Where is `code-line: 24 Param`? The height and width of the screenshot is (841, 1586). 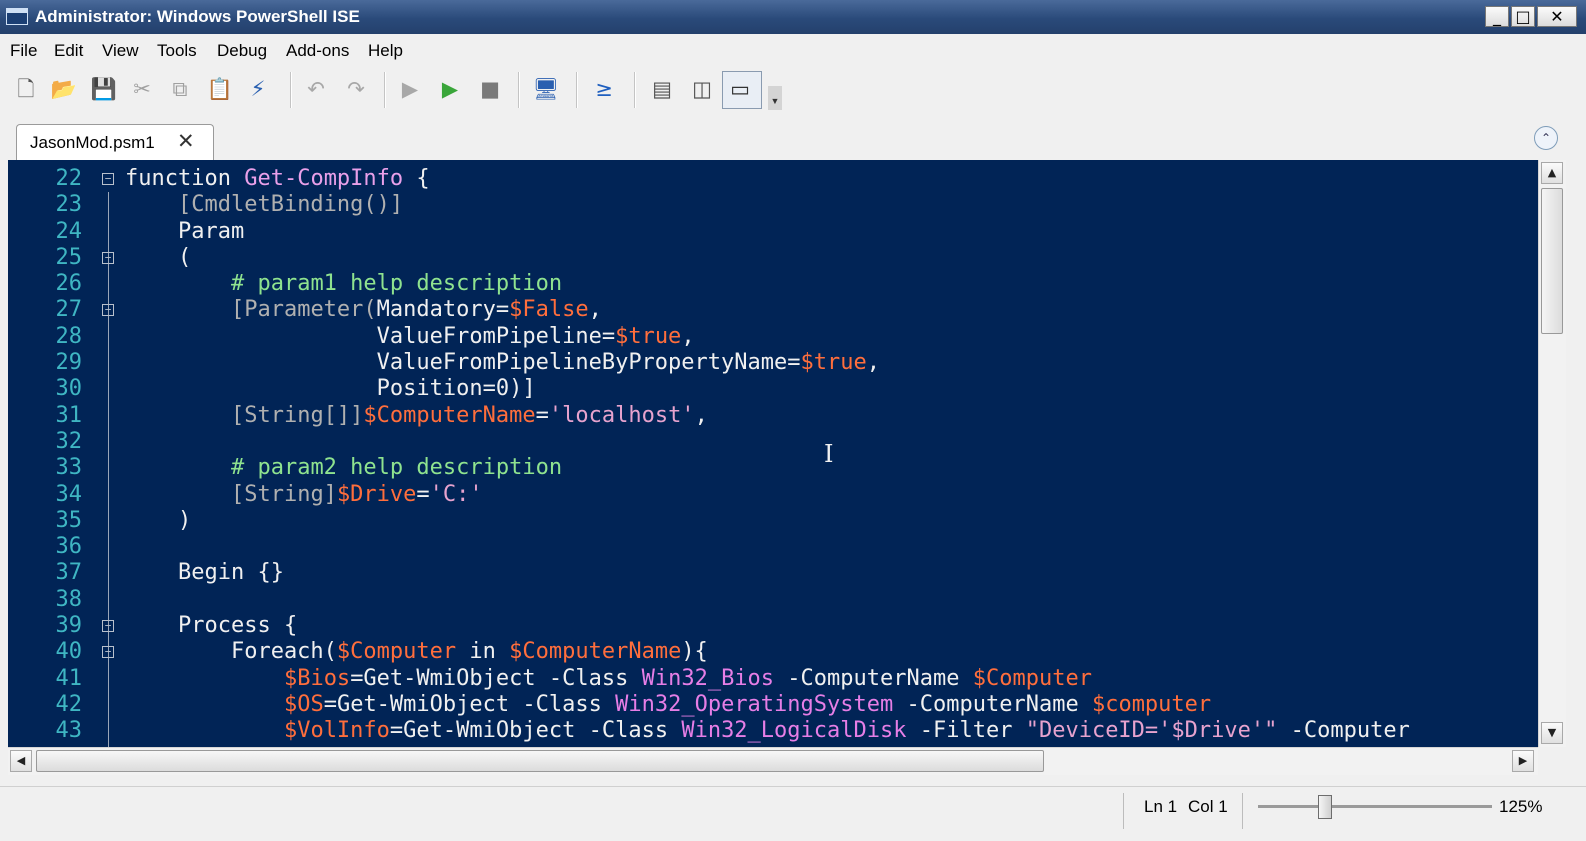
code-line: 24 Param is located at coordinates (773, 232).